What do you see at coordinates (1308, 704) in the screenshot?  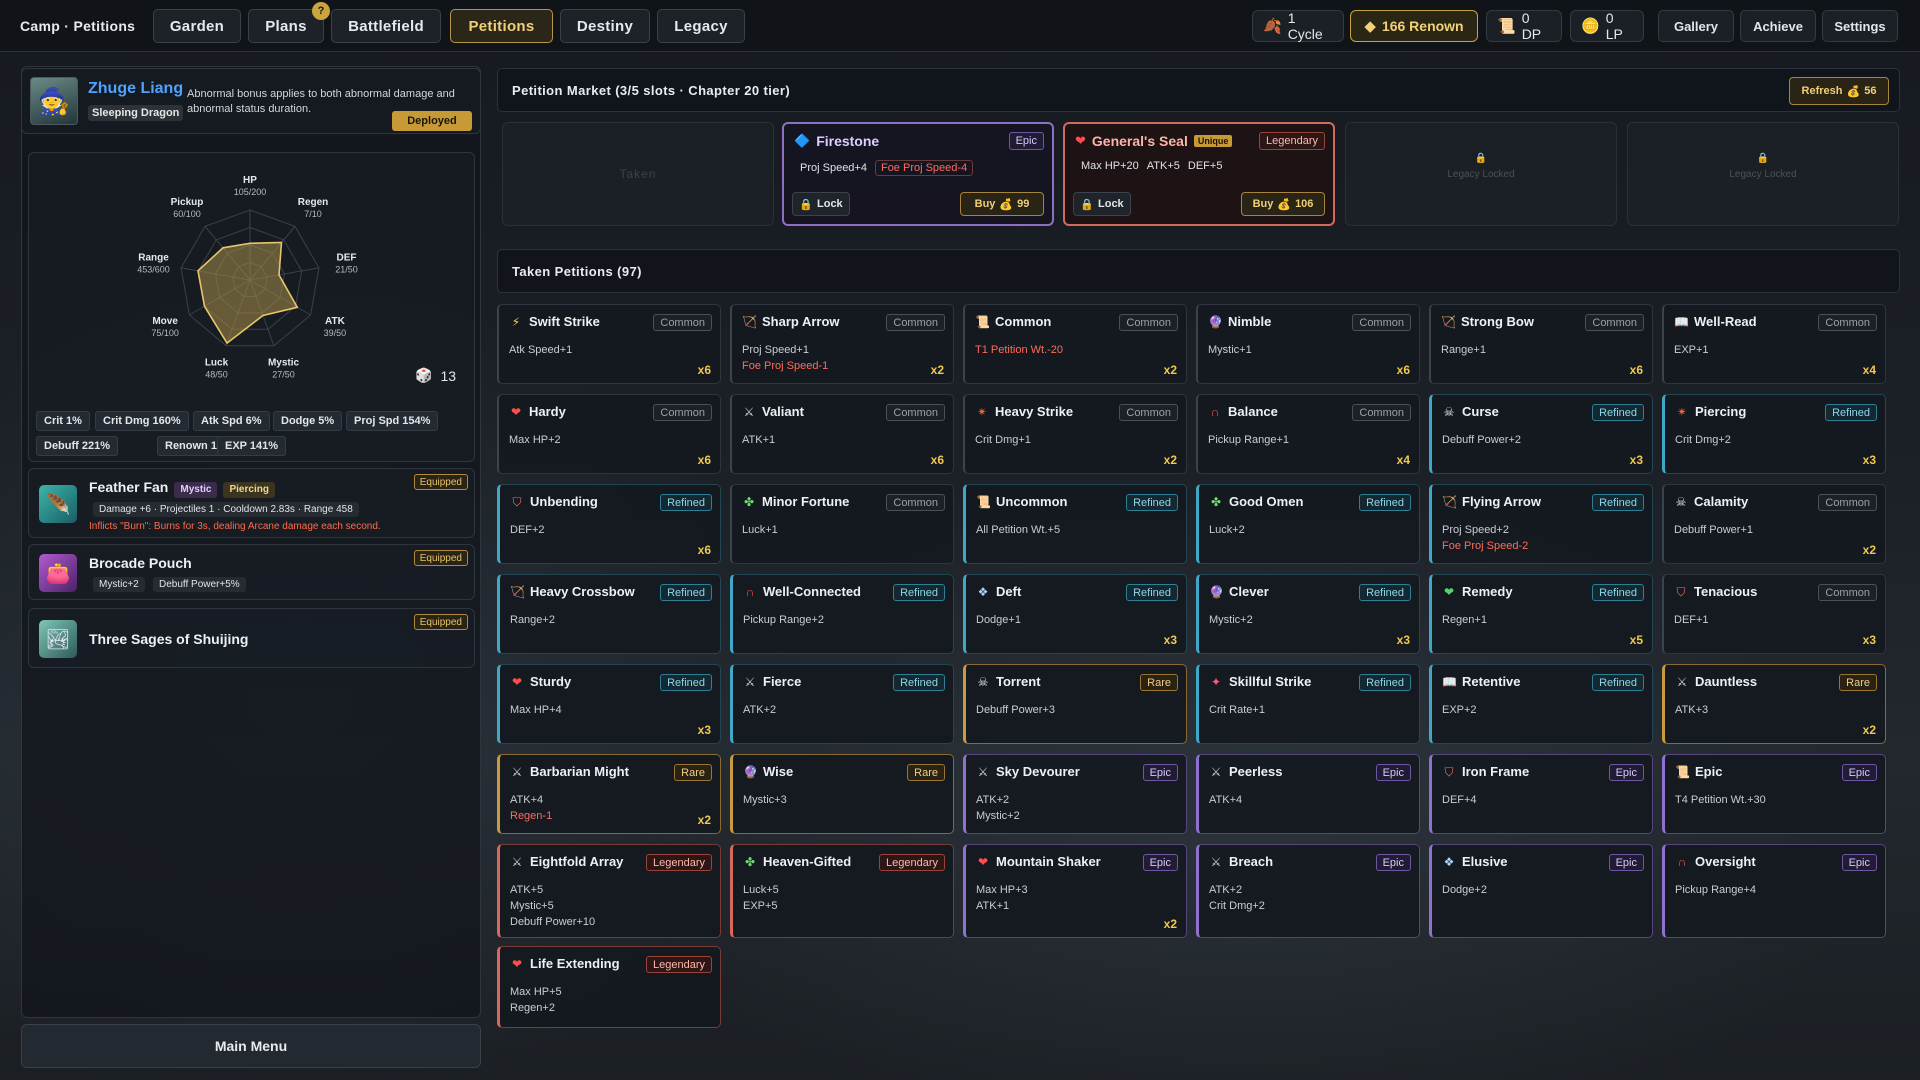 I see `petition-card: ✦ Skillful Strike Refined Crit Rate+1` at bounding box center [1308, 704].